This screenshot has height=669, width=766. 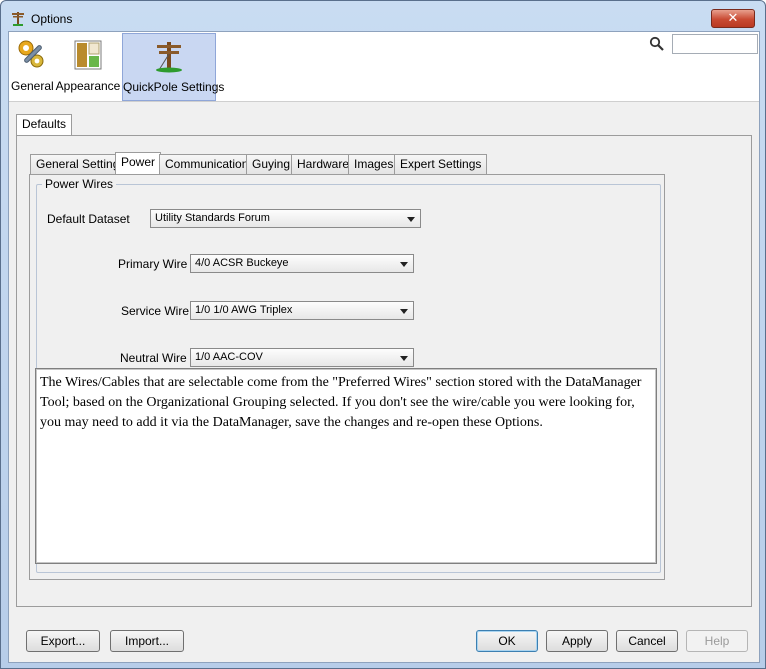 What do you see at coordinates (52, 19) in the screenshot?
I see `window-title: Options` at bounding box center [52, 19].